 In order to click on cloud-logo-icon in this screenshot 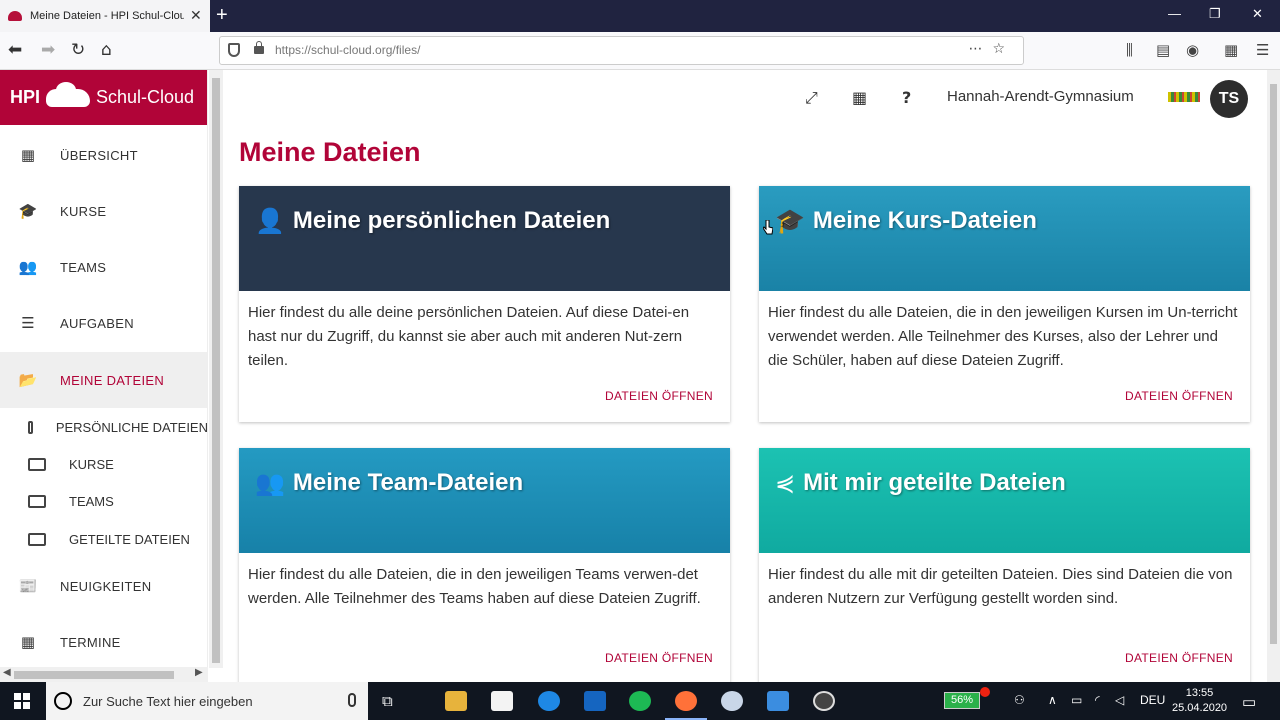, I will do `click(68, 94)`.